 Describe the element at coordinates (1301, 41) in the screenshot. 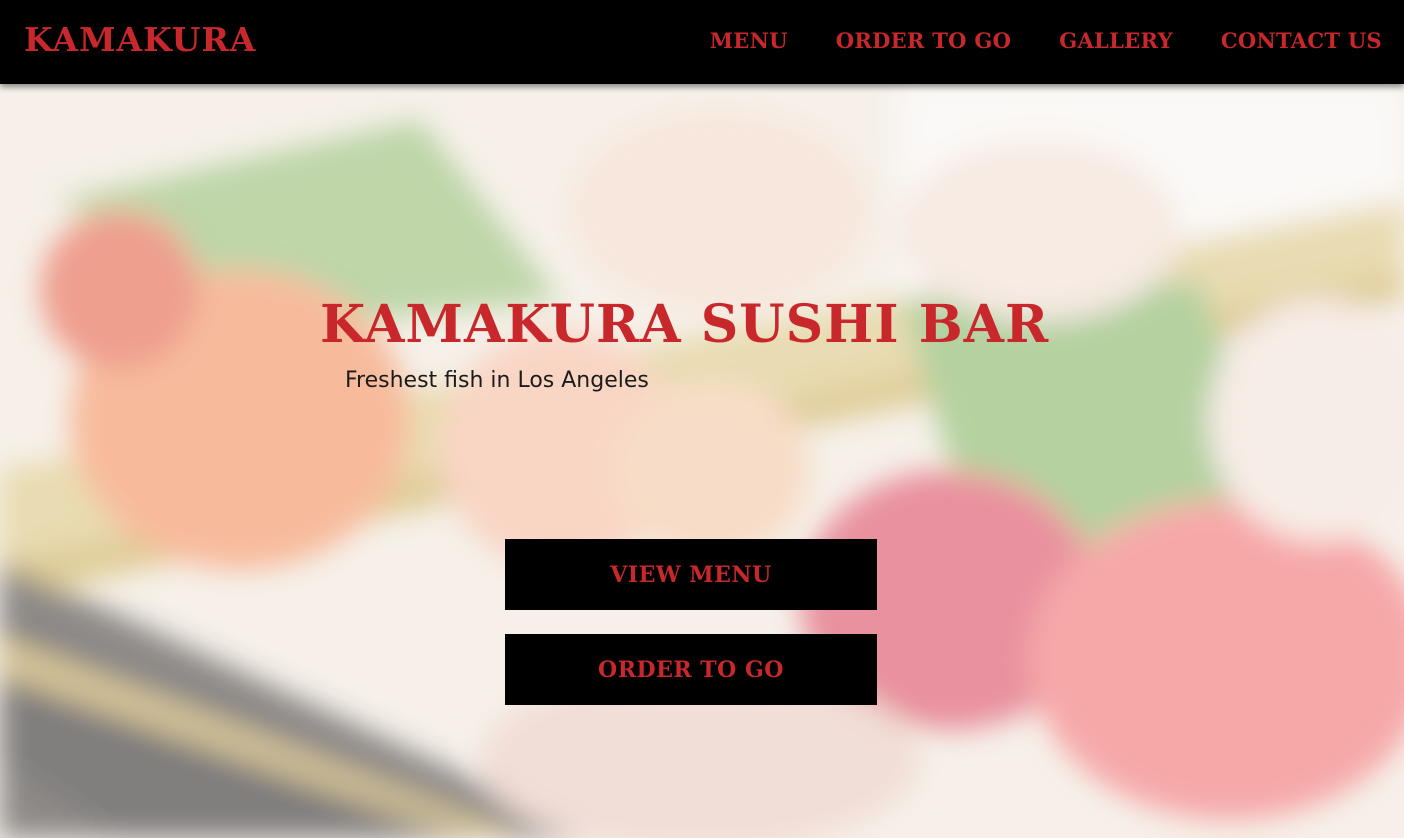

I see `nav-link-contact-us: CONTACT US` at that location.